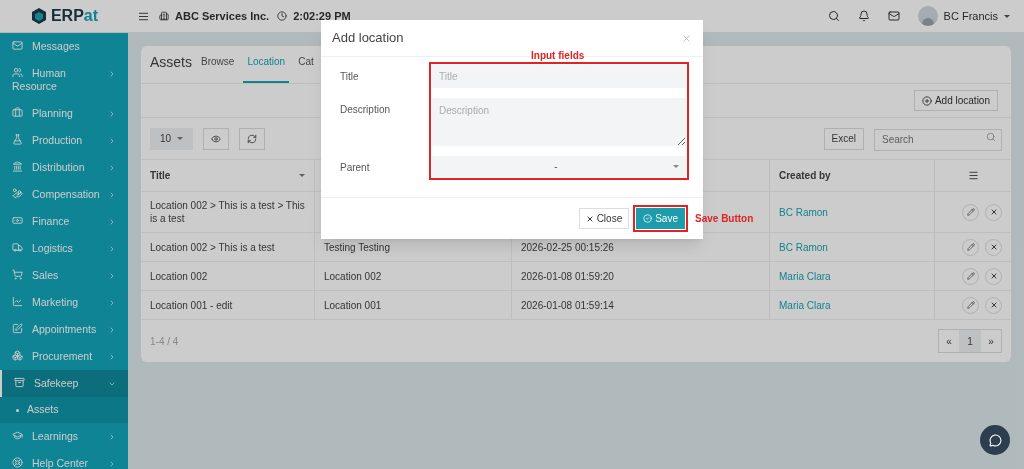 This screenshot has height=469, width=1024. What do you see at coordinates (112, 384) in the screenshot?
I see `chevron-down-icon` at bounding box center [112, 384].